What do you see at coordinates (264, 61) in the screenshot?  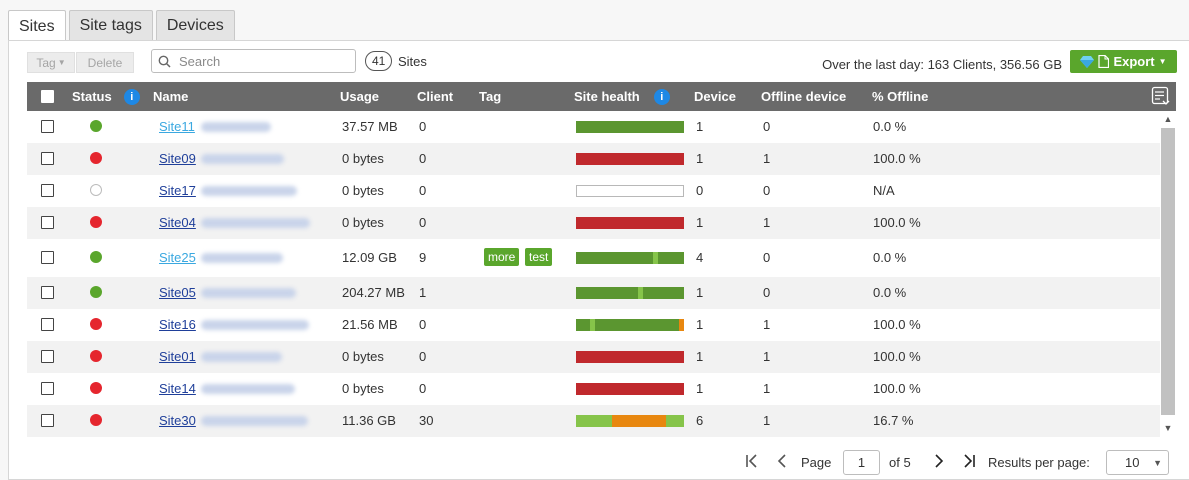 I see `search-input` at bounding box center [264, 61].